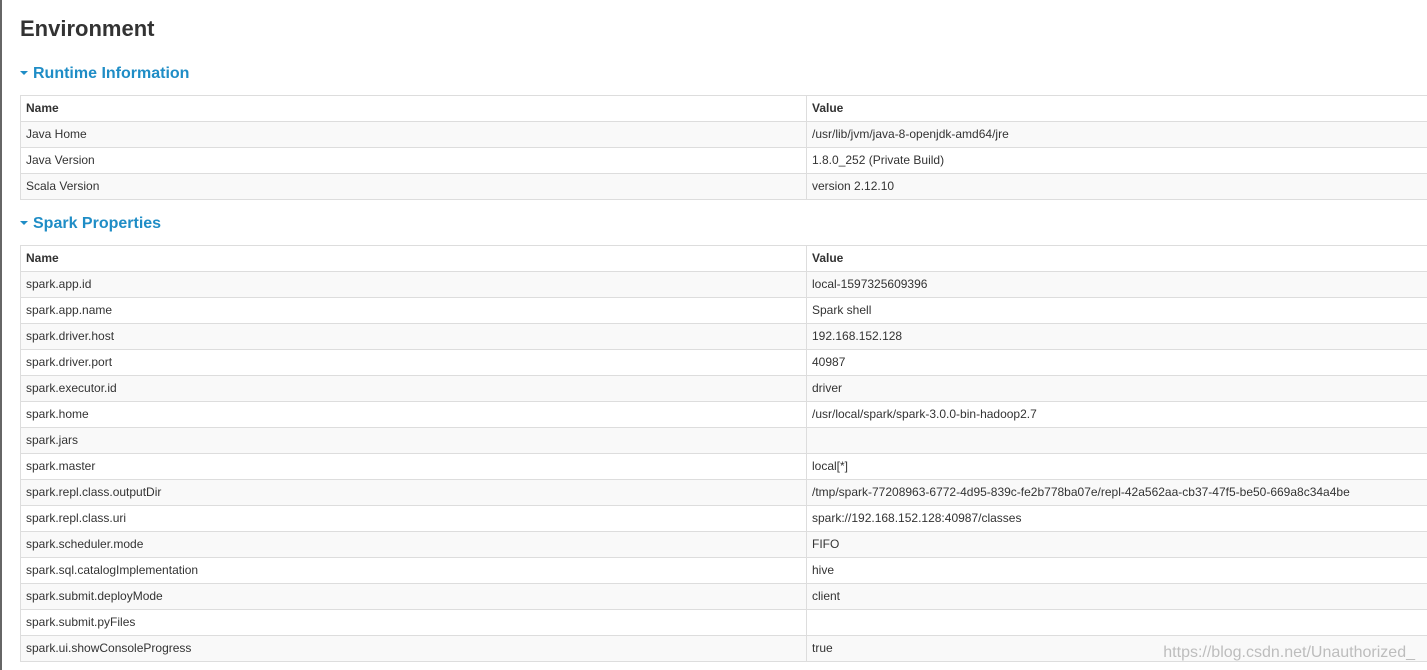 Image resolution: width=1427 pixels, height=670 pixels. I want to click on property-value-cell: 1.8.0_252 (Private Build), so click(1116, 160).